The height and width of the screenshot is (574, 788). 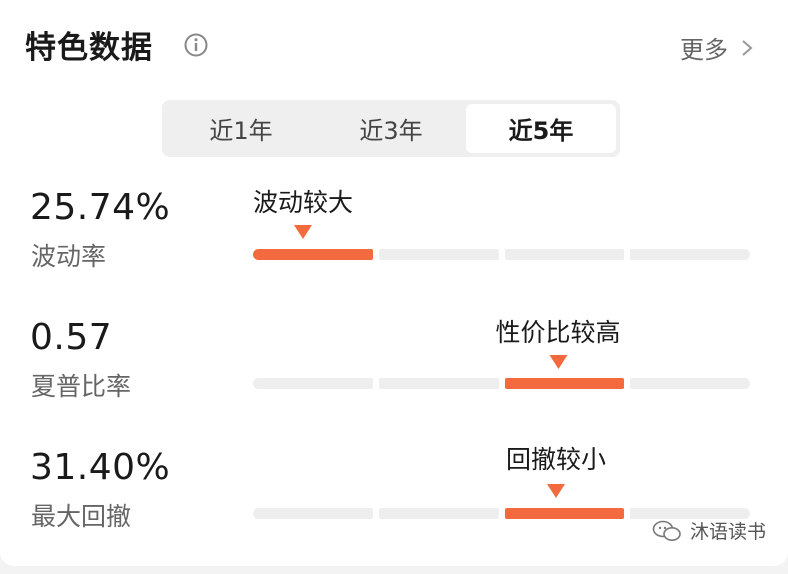 I want to click on level-callout: 回撤较小, so click(x=556, y=469).